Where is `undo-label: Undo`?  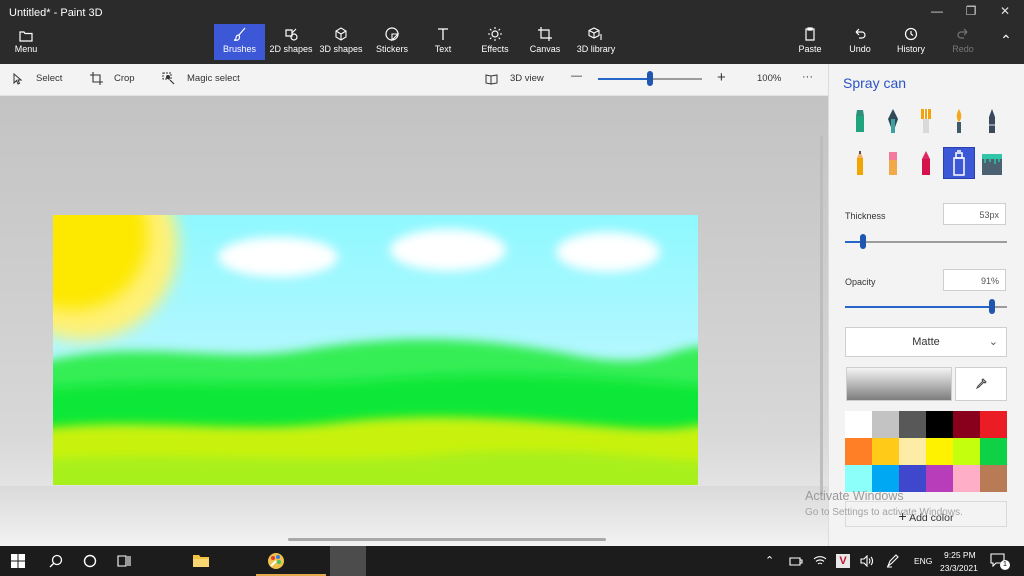
undo-label: Undo is located at coordinates (860, 49).